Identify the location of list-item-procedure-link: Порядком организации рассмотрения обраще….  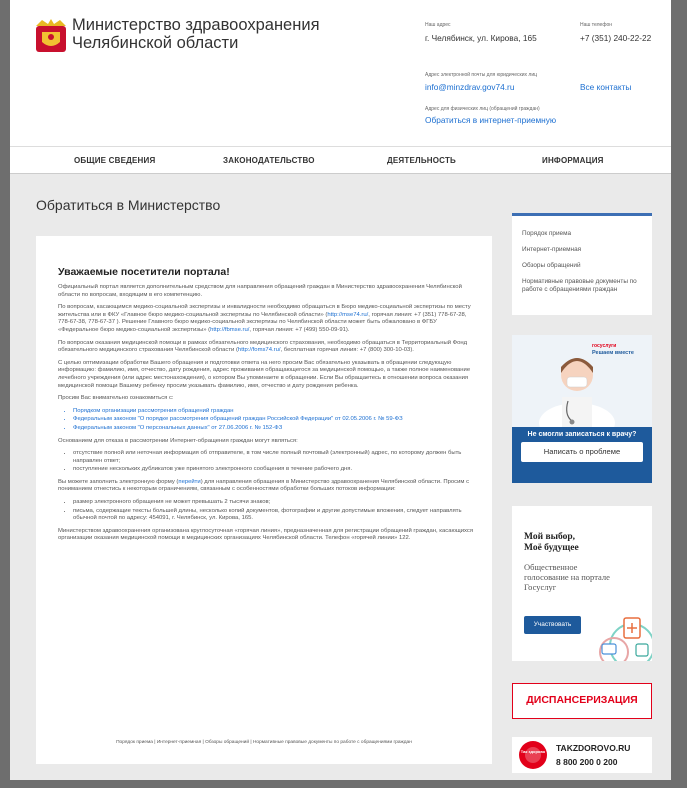
(275, 412).